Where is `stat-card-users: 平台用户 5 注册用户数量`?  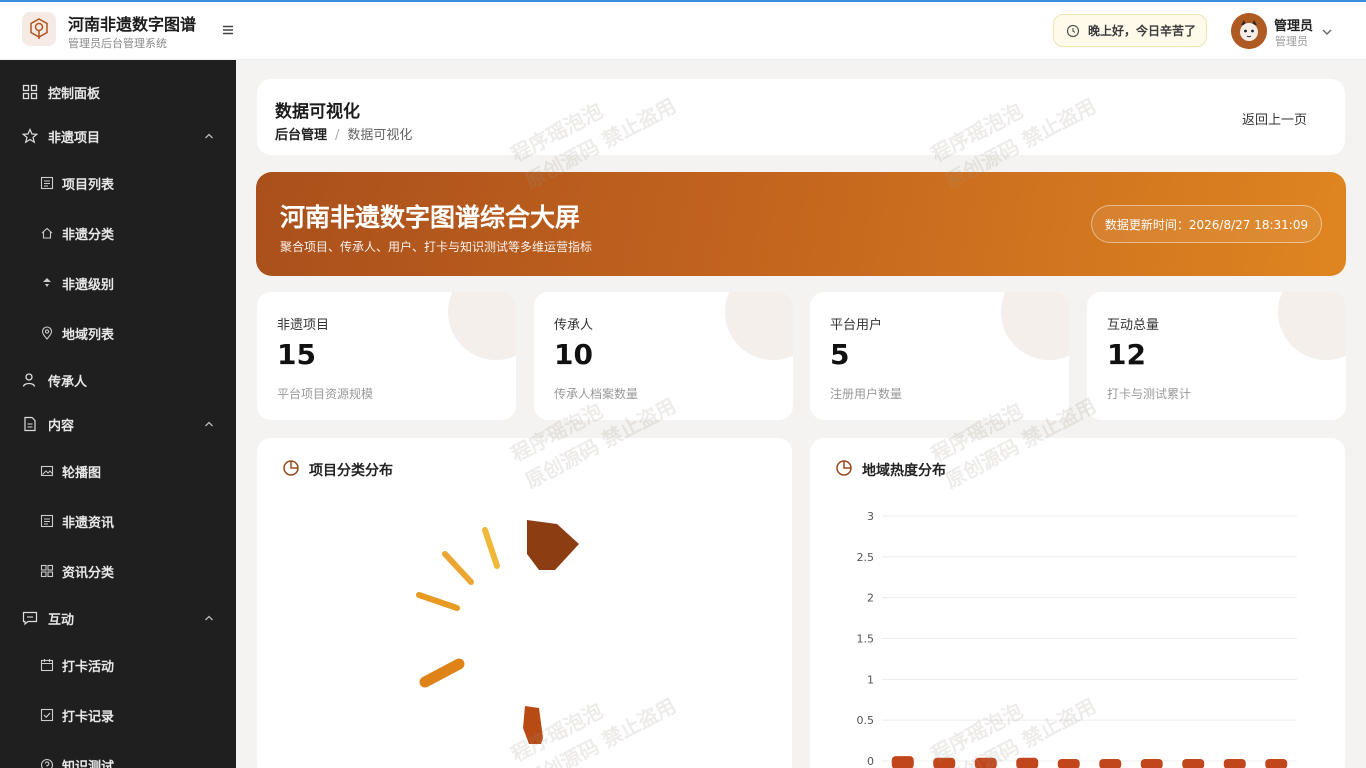
stat-card-users: 平台用户 5 注册用户数量 is located at coordinates (939, 356).